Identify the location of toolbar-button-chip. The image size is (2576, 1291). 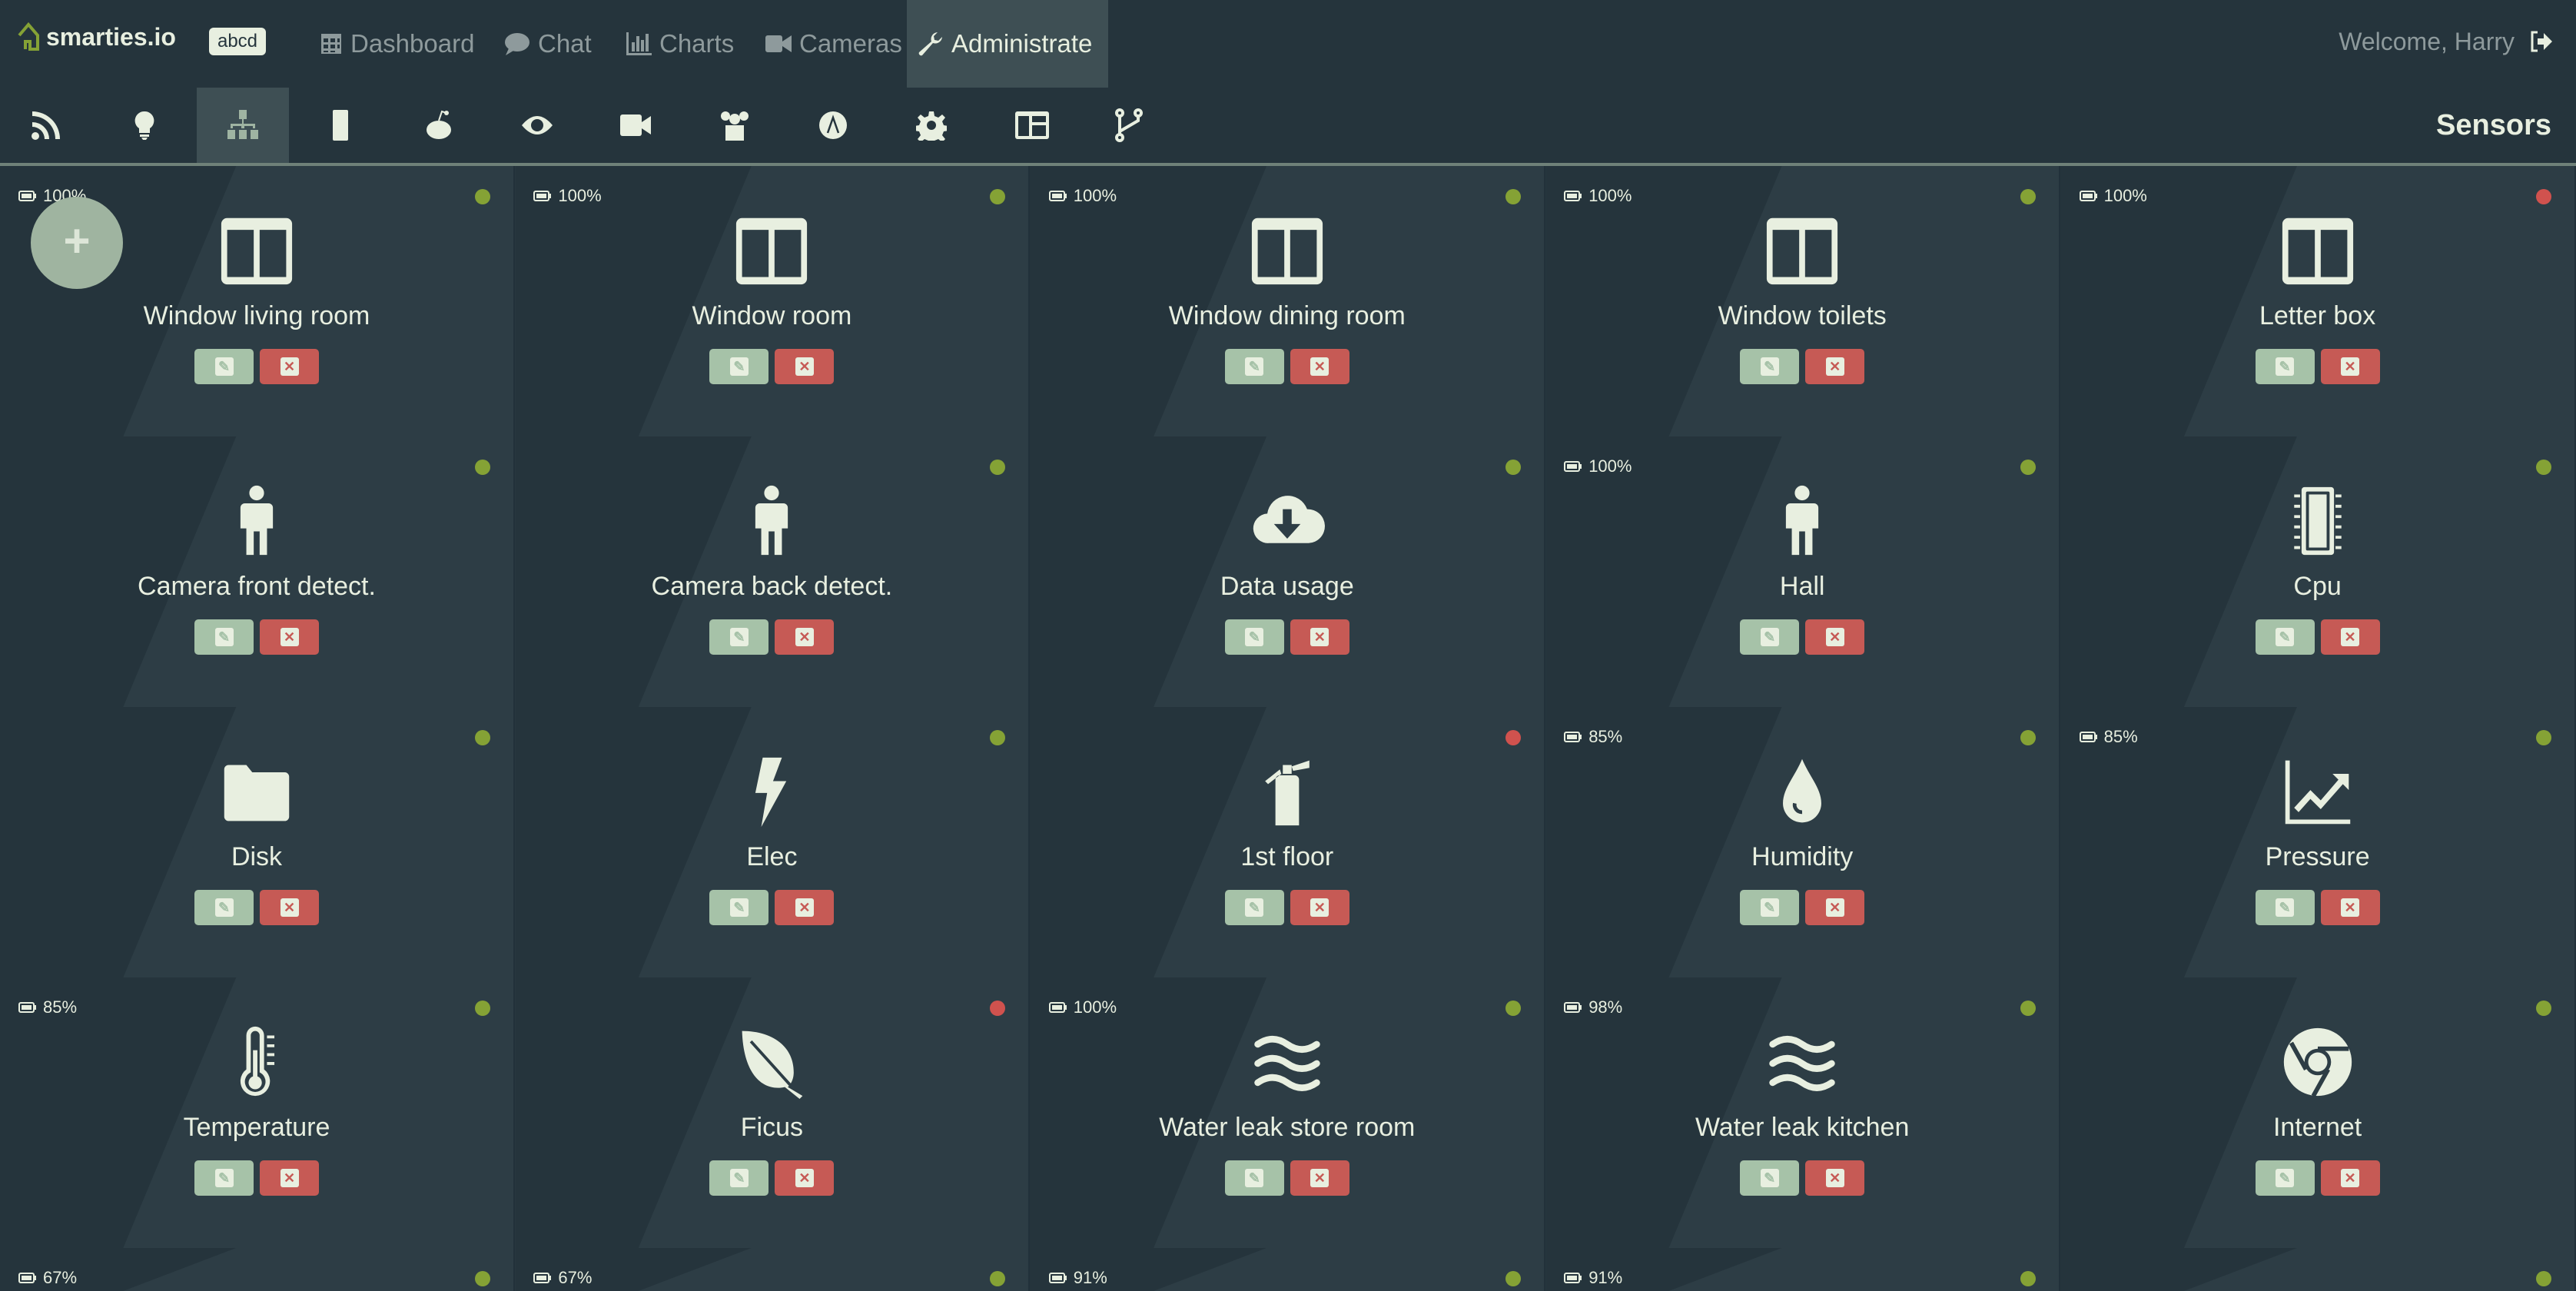
(340, 125).